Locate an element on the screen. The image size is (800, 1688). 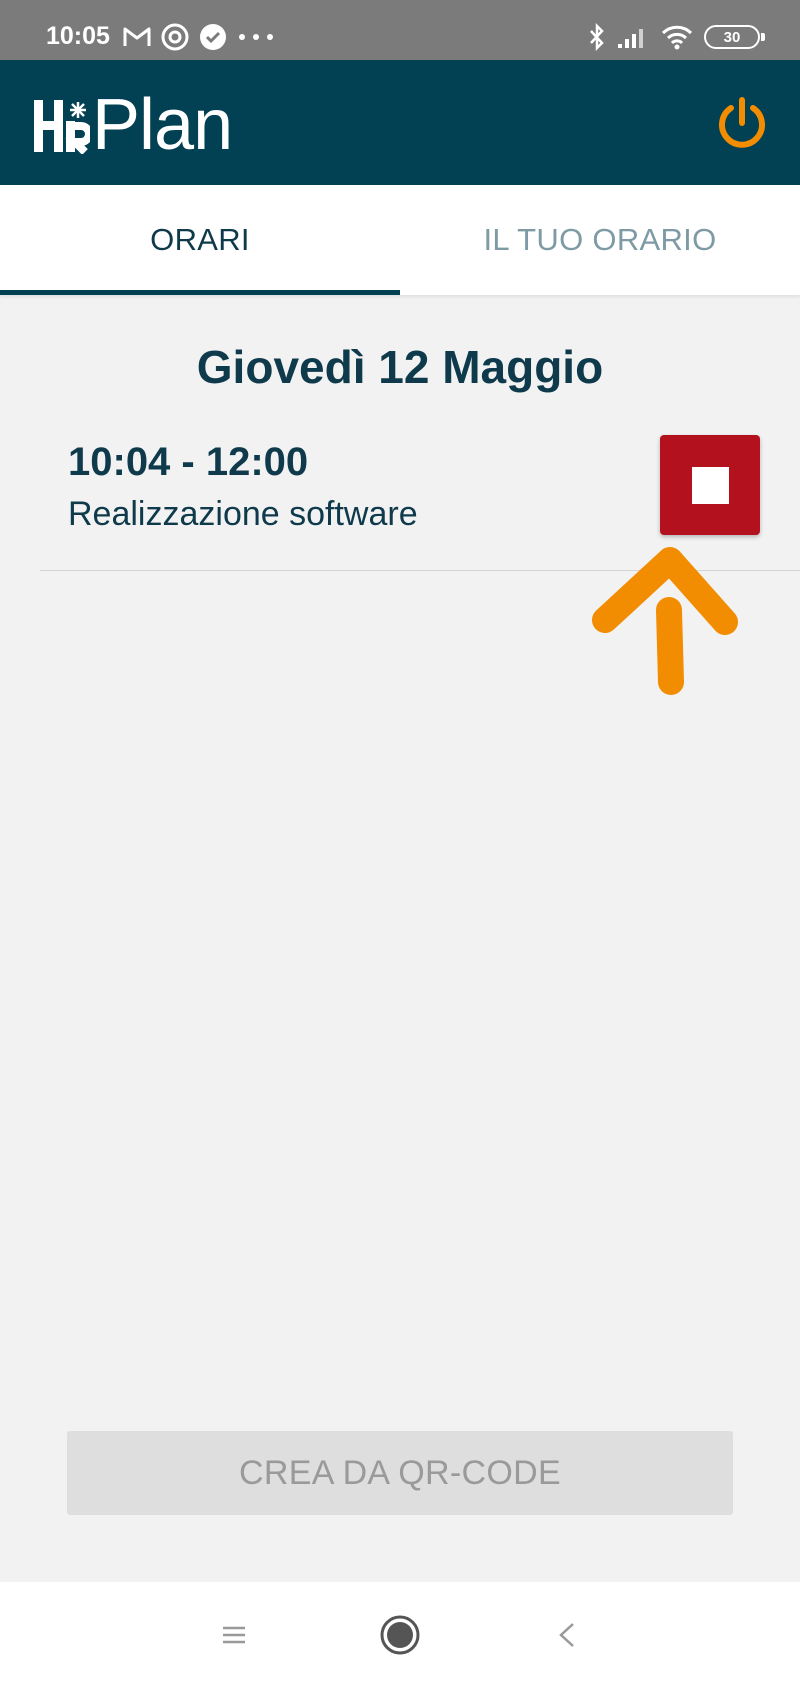
tab-il-tuo-orario-label: IL TUO ORARIO is located at coordinates (600, 239).